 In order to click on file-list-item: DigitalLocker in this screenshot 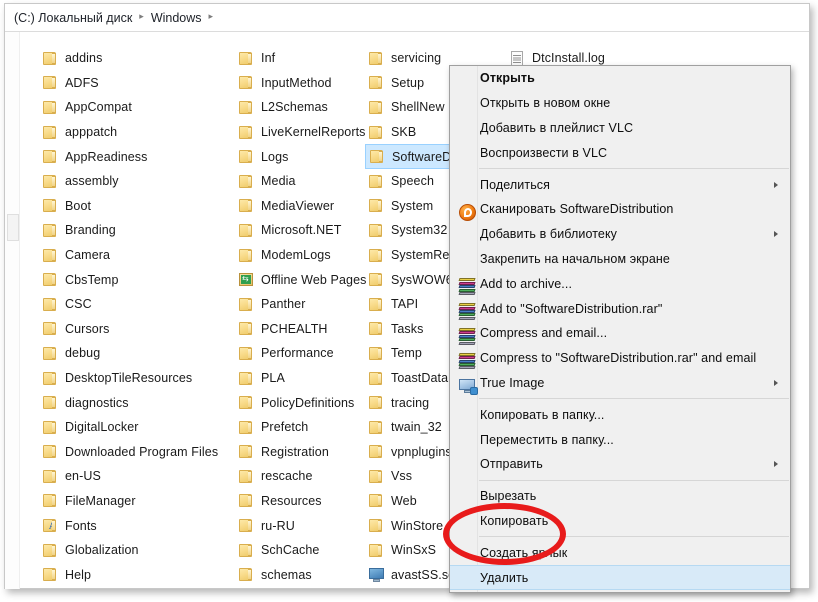, I will do `click(137, 427)`.